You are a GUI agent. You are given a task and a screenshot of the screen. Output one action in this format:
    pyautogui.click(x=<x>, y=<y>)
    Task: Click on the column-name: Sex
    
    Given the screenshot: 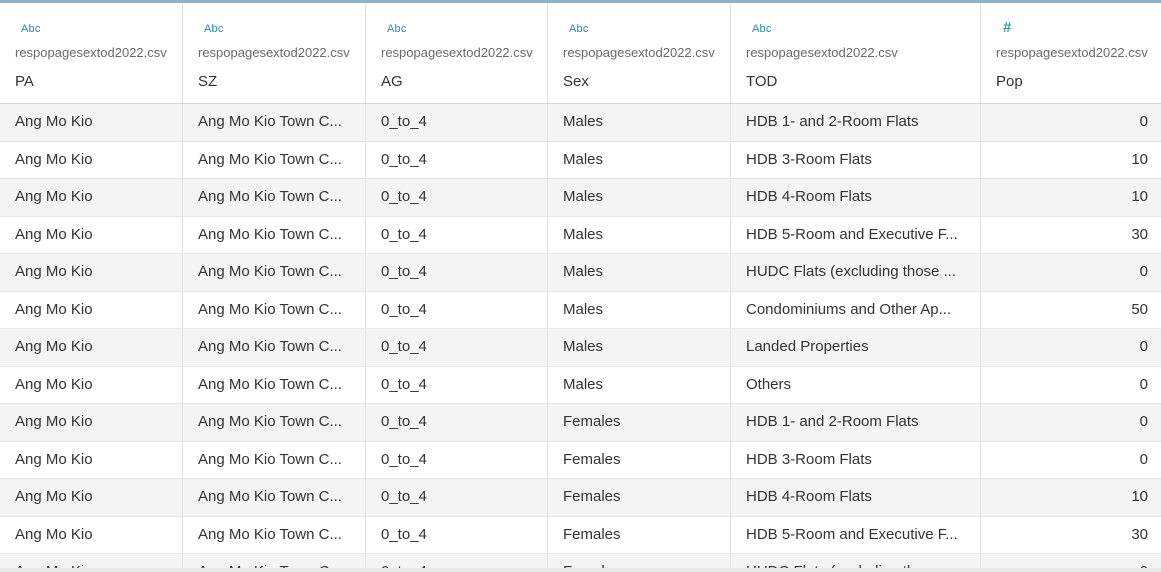 What is the action you would take?
    pyautogui.click(x=576, y=81)
    